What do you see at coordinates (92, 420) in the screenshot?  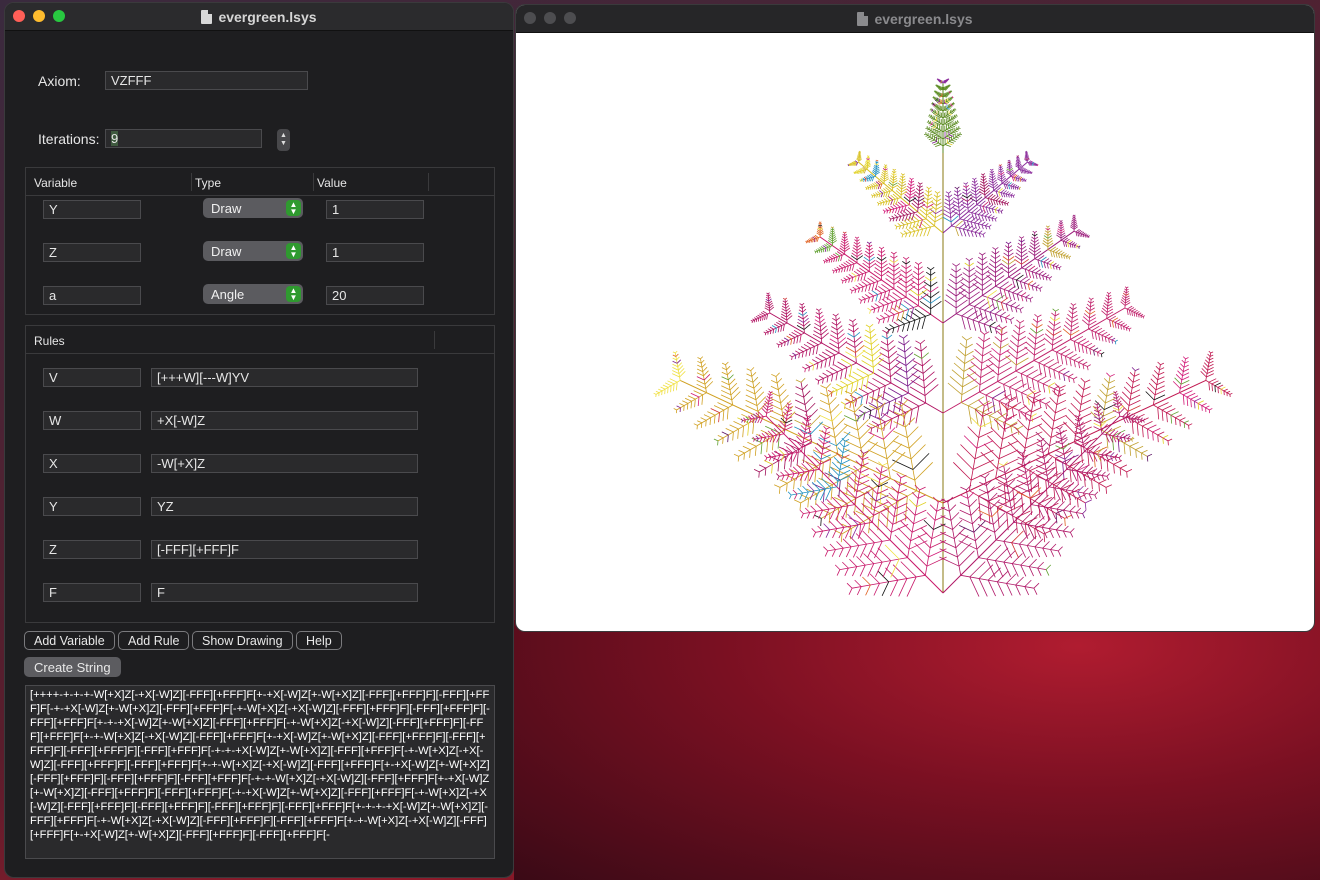 I see `rule-symbol-field: W` at bounding box center [92, 420].